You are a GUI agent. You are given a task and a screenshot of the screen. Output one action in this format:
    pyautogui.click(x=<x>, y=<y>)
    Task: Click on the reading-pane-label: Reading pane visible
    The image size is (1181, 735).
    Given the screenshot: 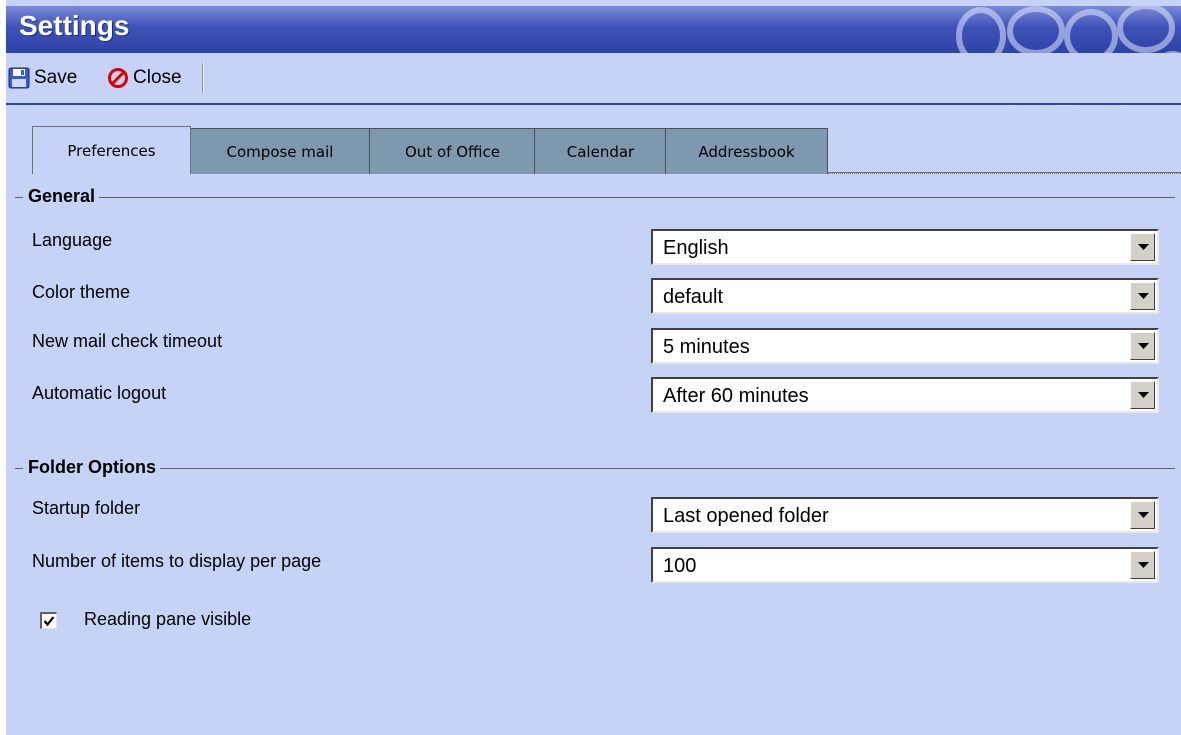 What is the action you would take?
    pyautogui.click(x=168, y=619)
    